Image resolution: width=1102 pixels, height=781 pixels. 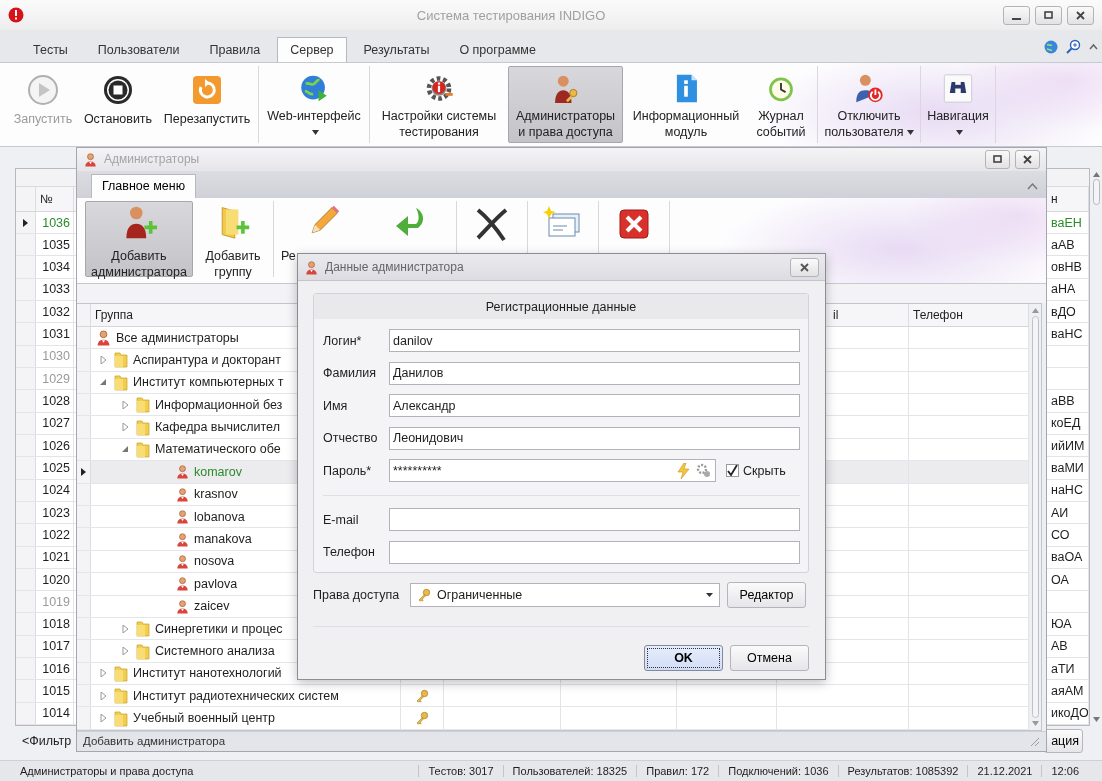 What do you see at coordinates (207, 104) in the screenshot?
I see `ribbon-button: Перезапустить` at bounding box center [207, 104].